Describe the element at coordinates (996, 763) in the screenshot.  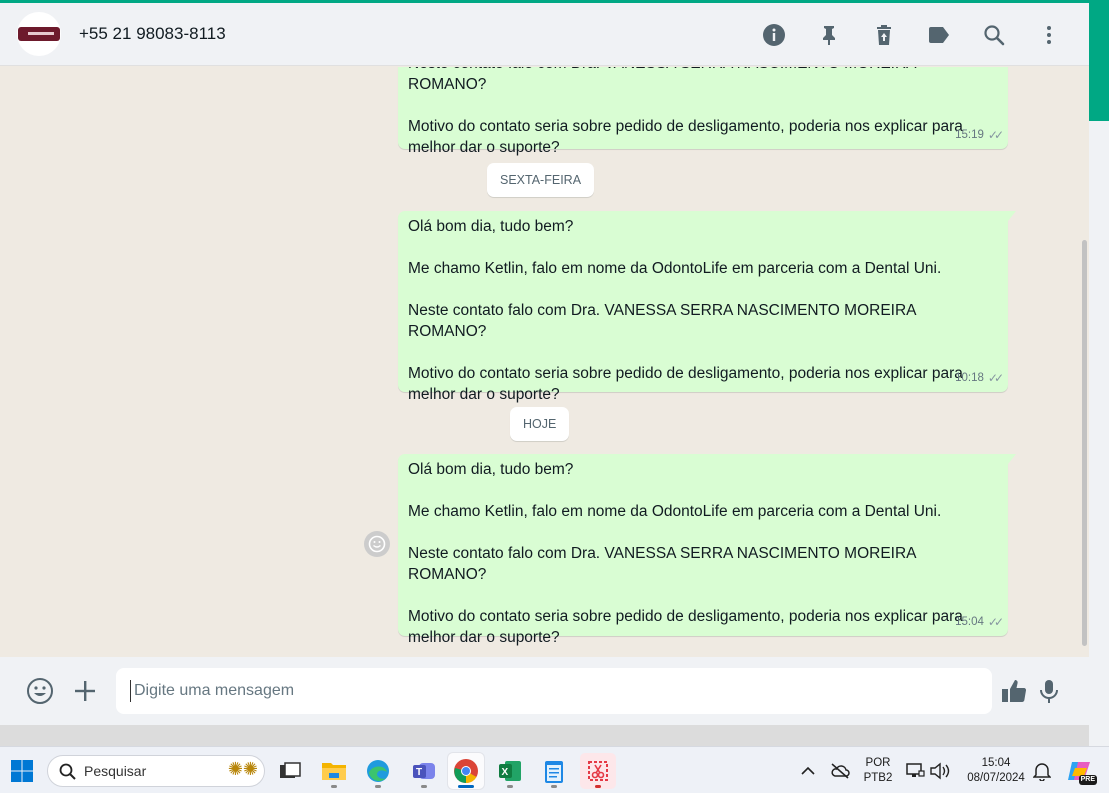
I see `clock-time: 15:04` at that location.